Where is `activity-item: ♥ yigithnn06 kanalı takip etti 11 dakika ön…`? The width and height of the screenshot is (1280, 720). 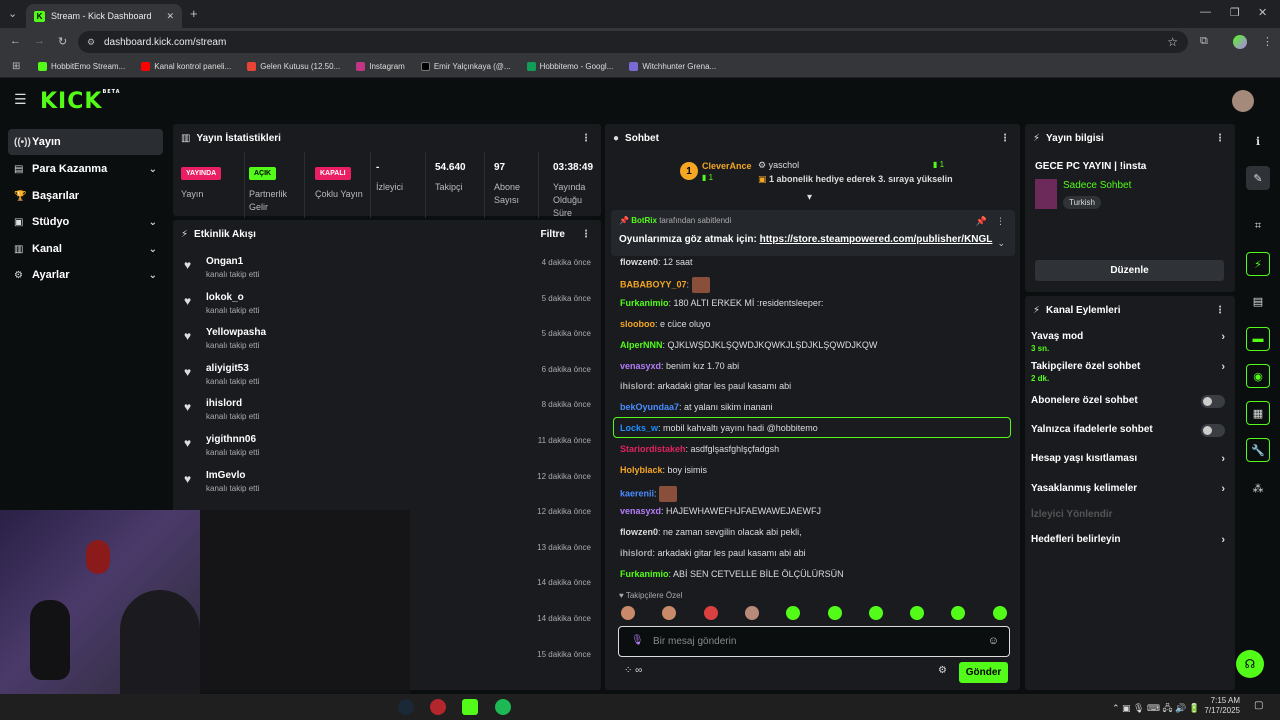 activity-item: ♥ yigithnn06 kanalı takip etti 11 dakika ön… is located at coordinates (386, 450).